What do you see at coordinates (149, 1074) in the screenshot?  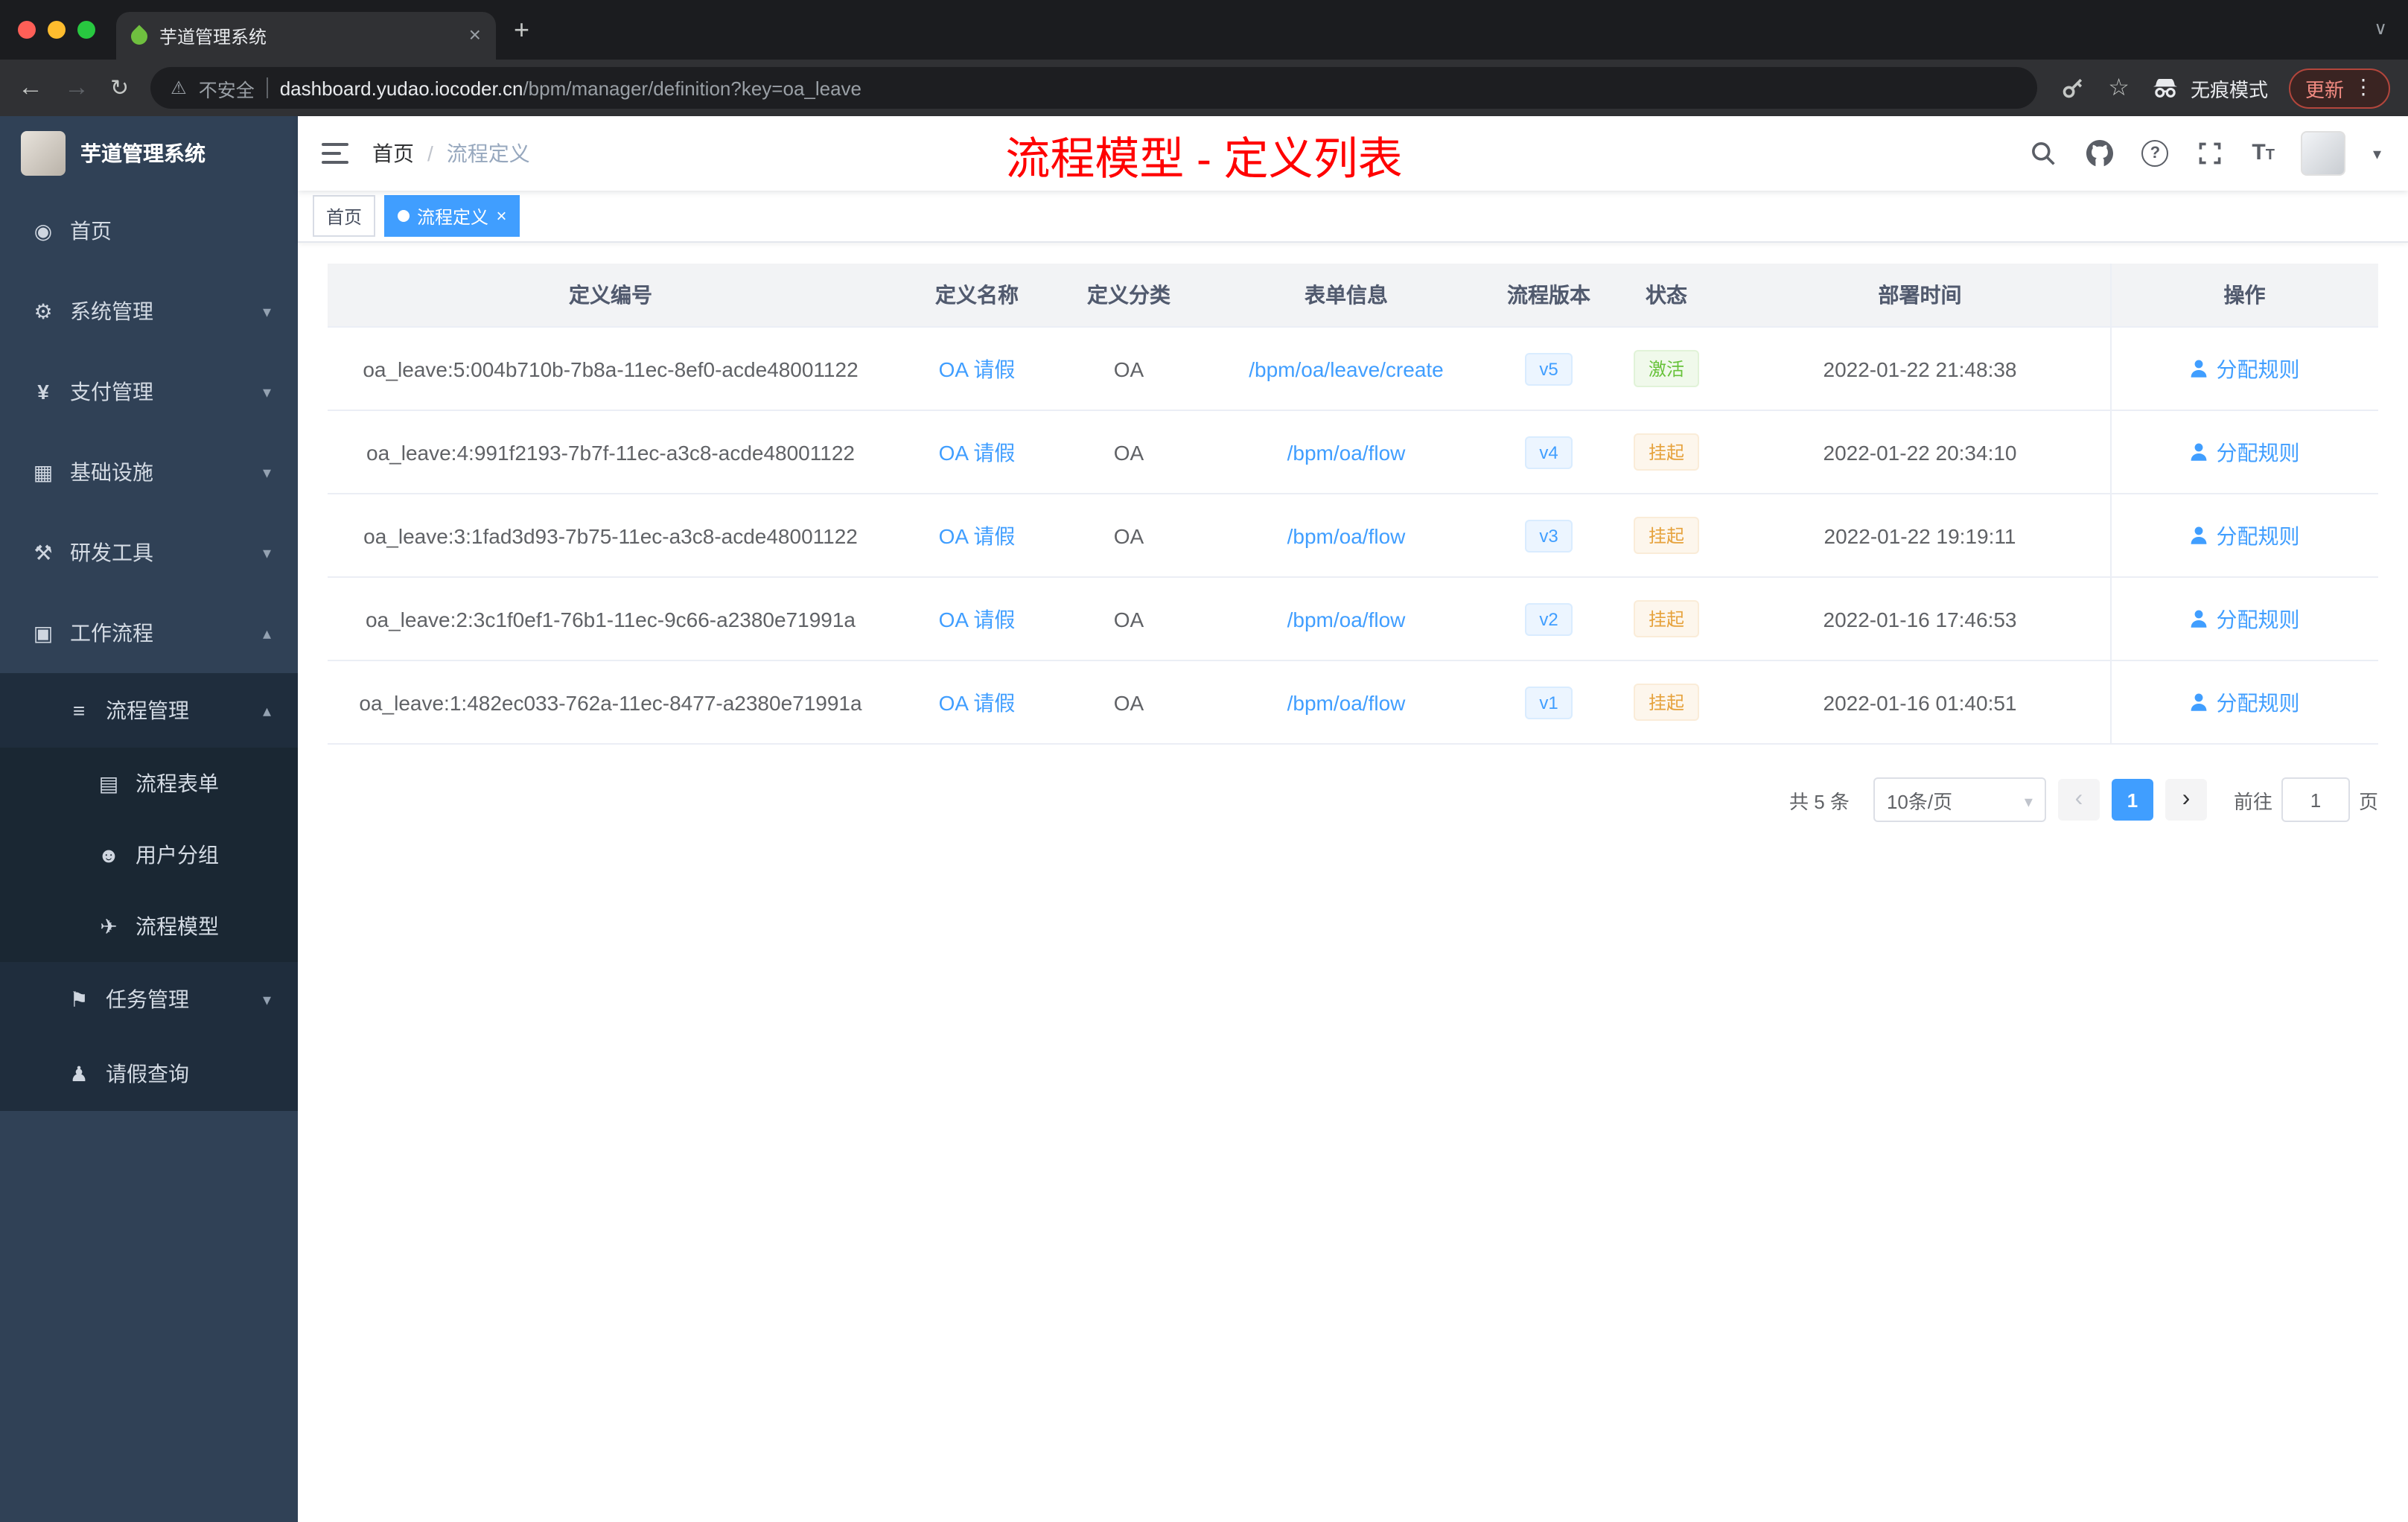 I see `sidebar-item-leave-query: 请假查询` at bounding box center [149, 1074].